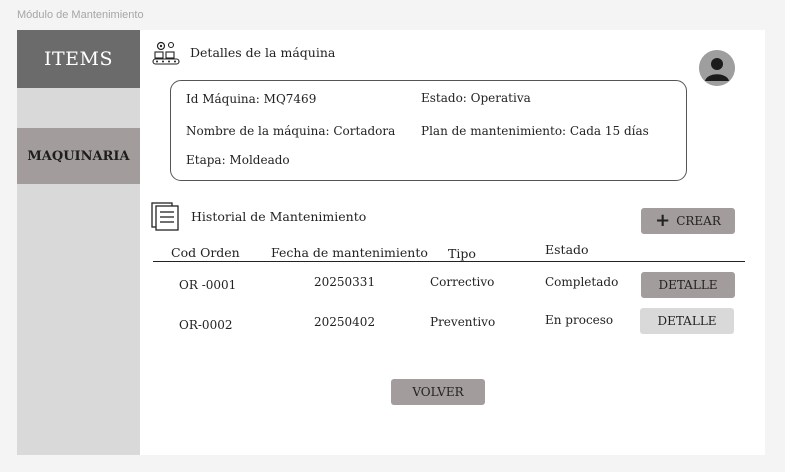  Describe the element at coordinates (462, 253) in the screenshot. I see `column-header-tipo: Tipo` at that location.